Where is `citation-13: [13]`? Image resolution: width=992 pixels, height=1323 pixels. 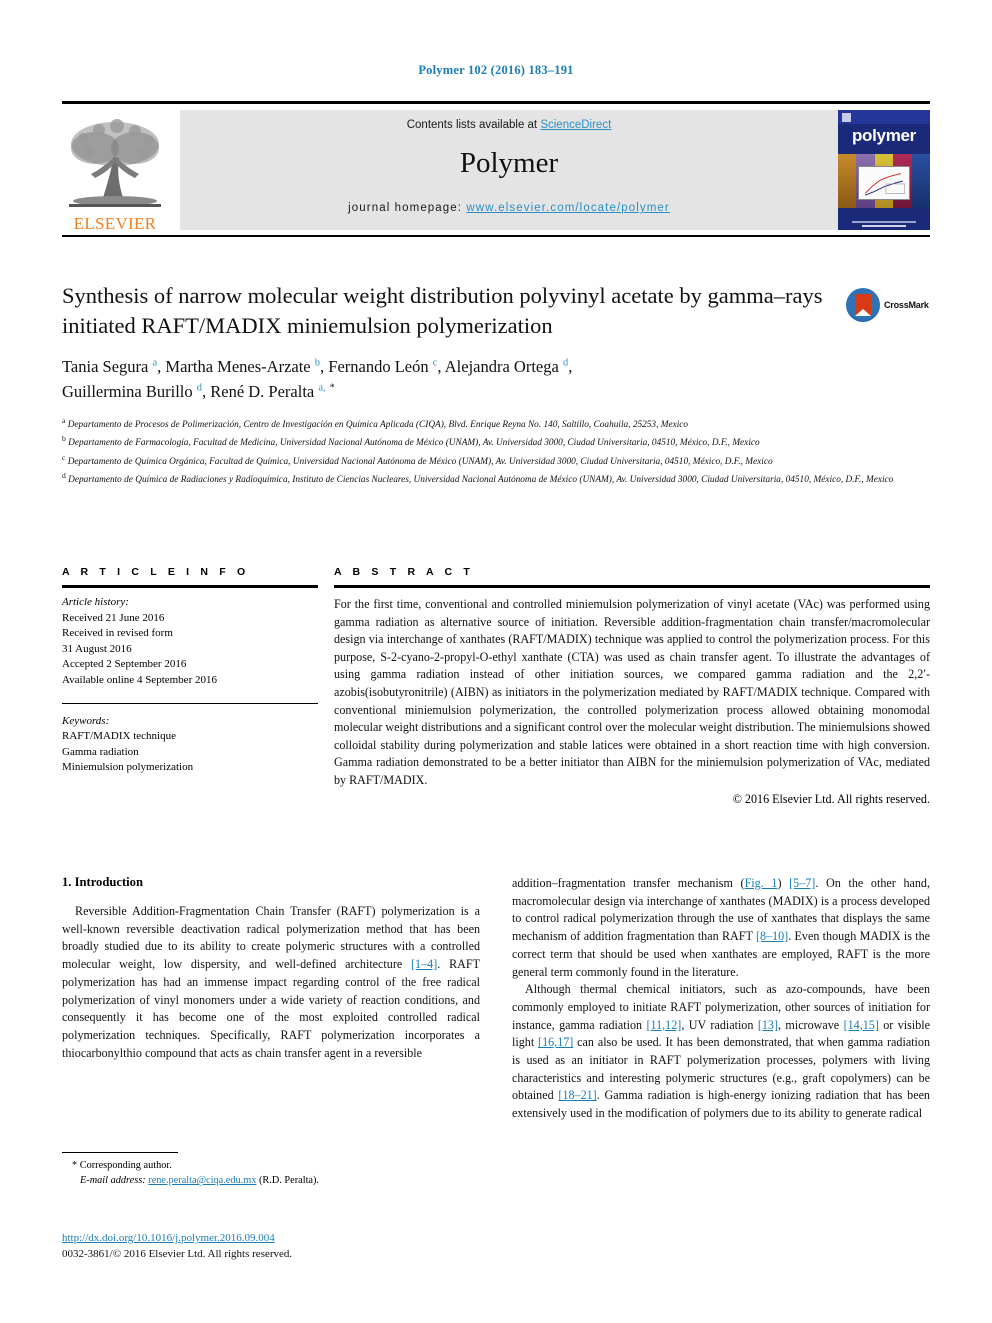 citation-13: [13] is located at coordinates (768, 1025).